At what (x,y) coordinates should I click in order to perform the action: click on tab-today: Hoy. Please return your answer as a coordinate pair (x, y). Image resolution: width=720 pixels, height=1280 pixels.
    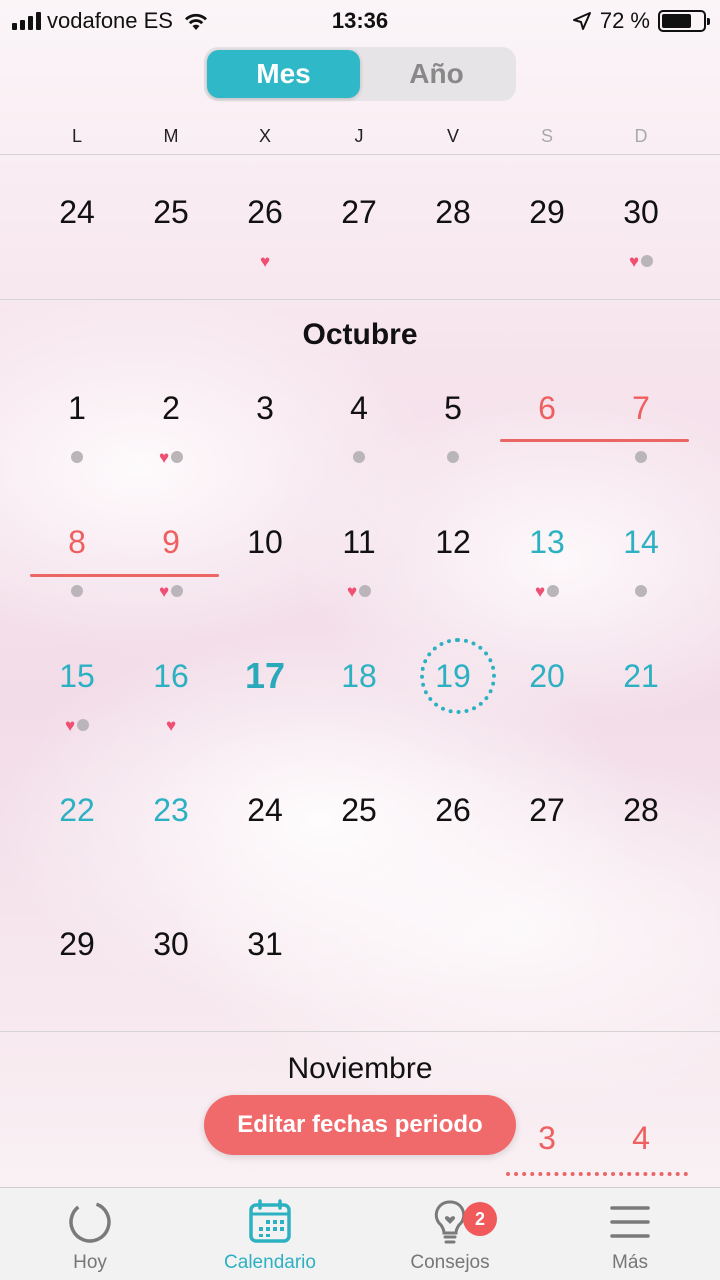
    Looking at the image, I should click on (90, 1234).